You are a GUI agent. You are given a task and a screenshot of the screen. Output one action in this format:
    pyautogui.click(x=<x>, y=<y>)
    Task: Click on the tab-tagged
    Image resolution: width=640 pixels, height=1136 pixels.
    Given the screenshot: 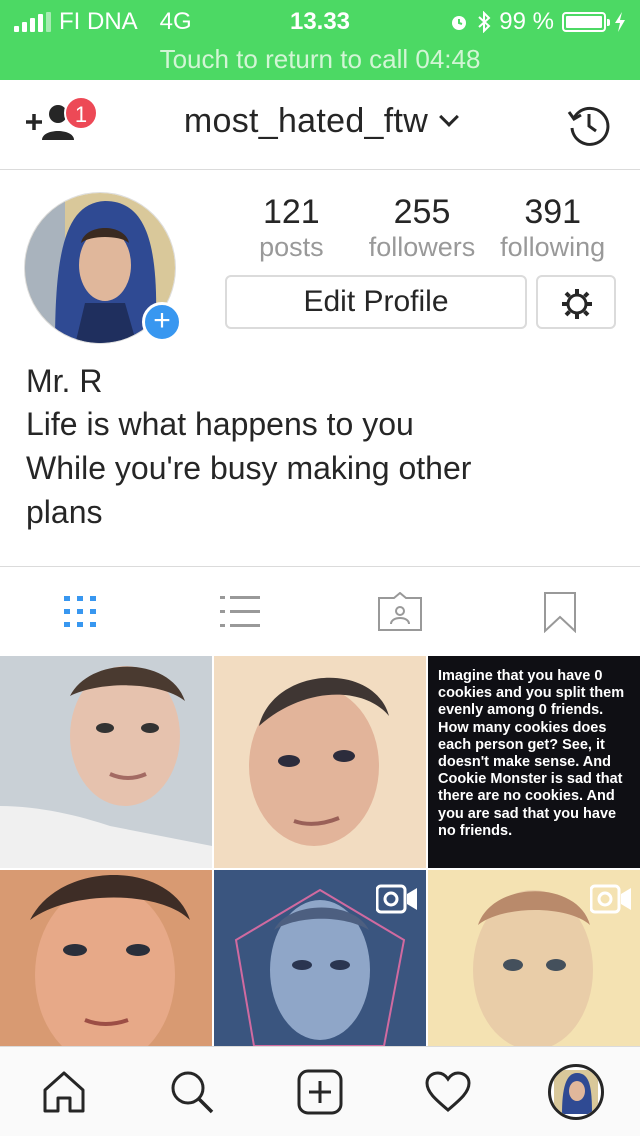 What is the action you would take?
    pyautogui.click(x=400, y=611)
    